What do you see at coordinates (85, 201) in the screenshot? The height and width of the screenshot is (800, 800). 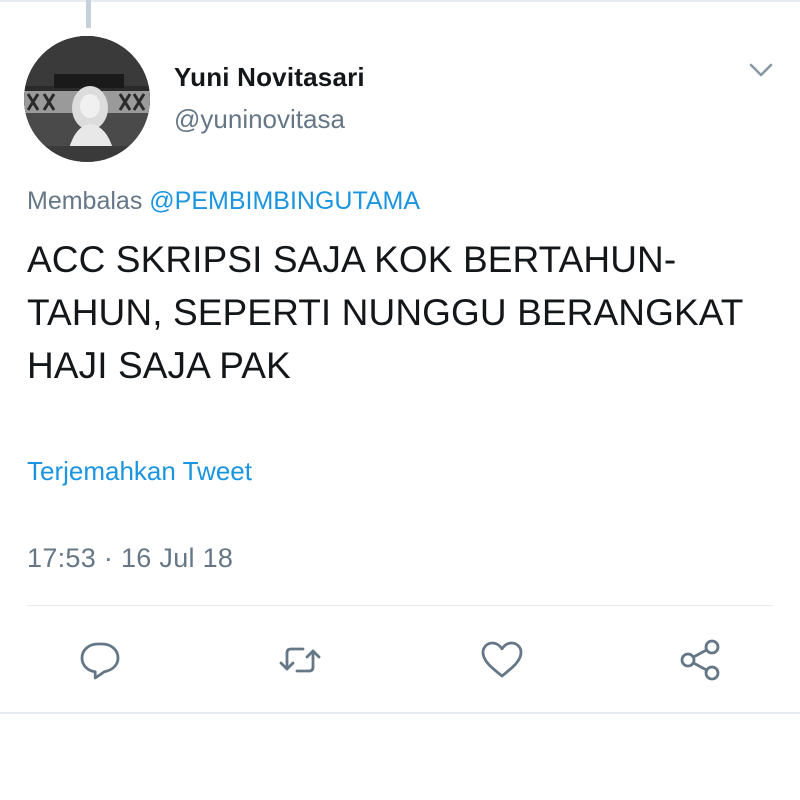 I see `reply-prefix: Membalas` at bounding box center [85, 201].